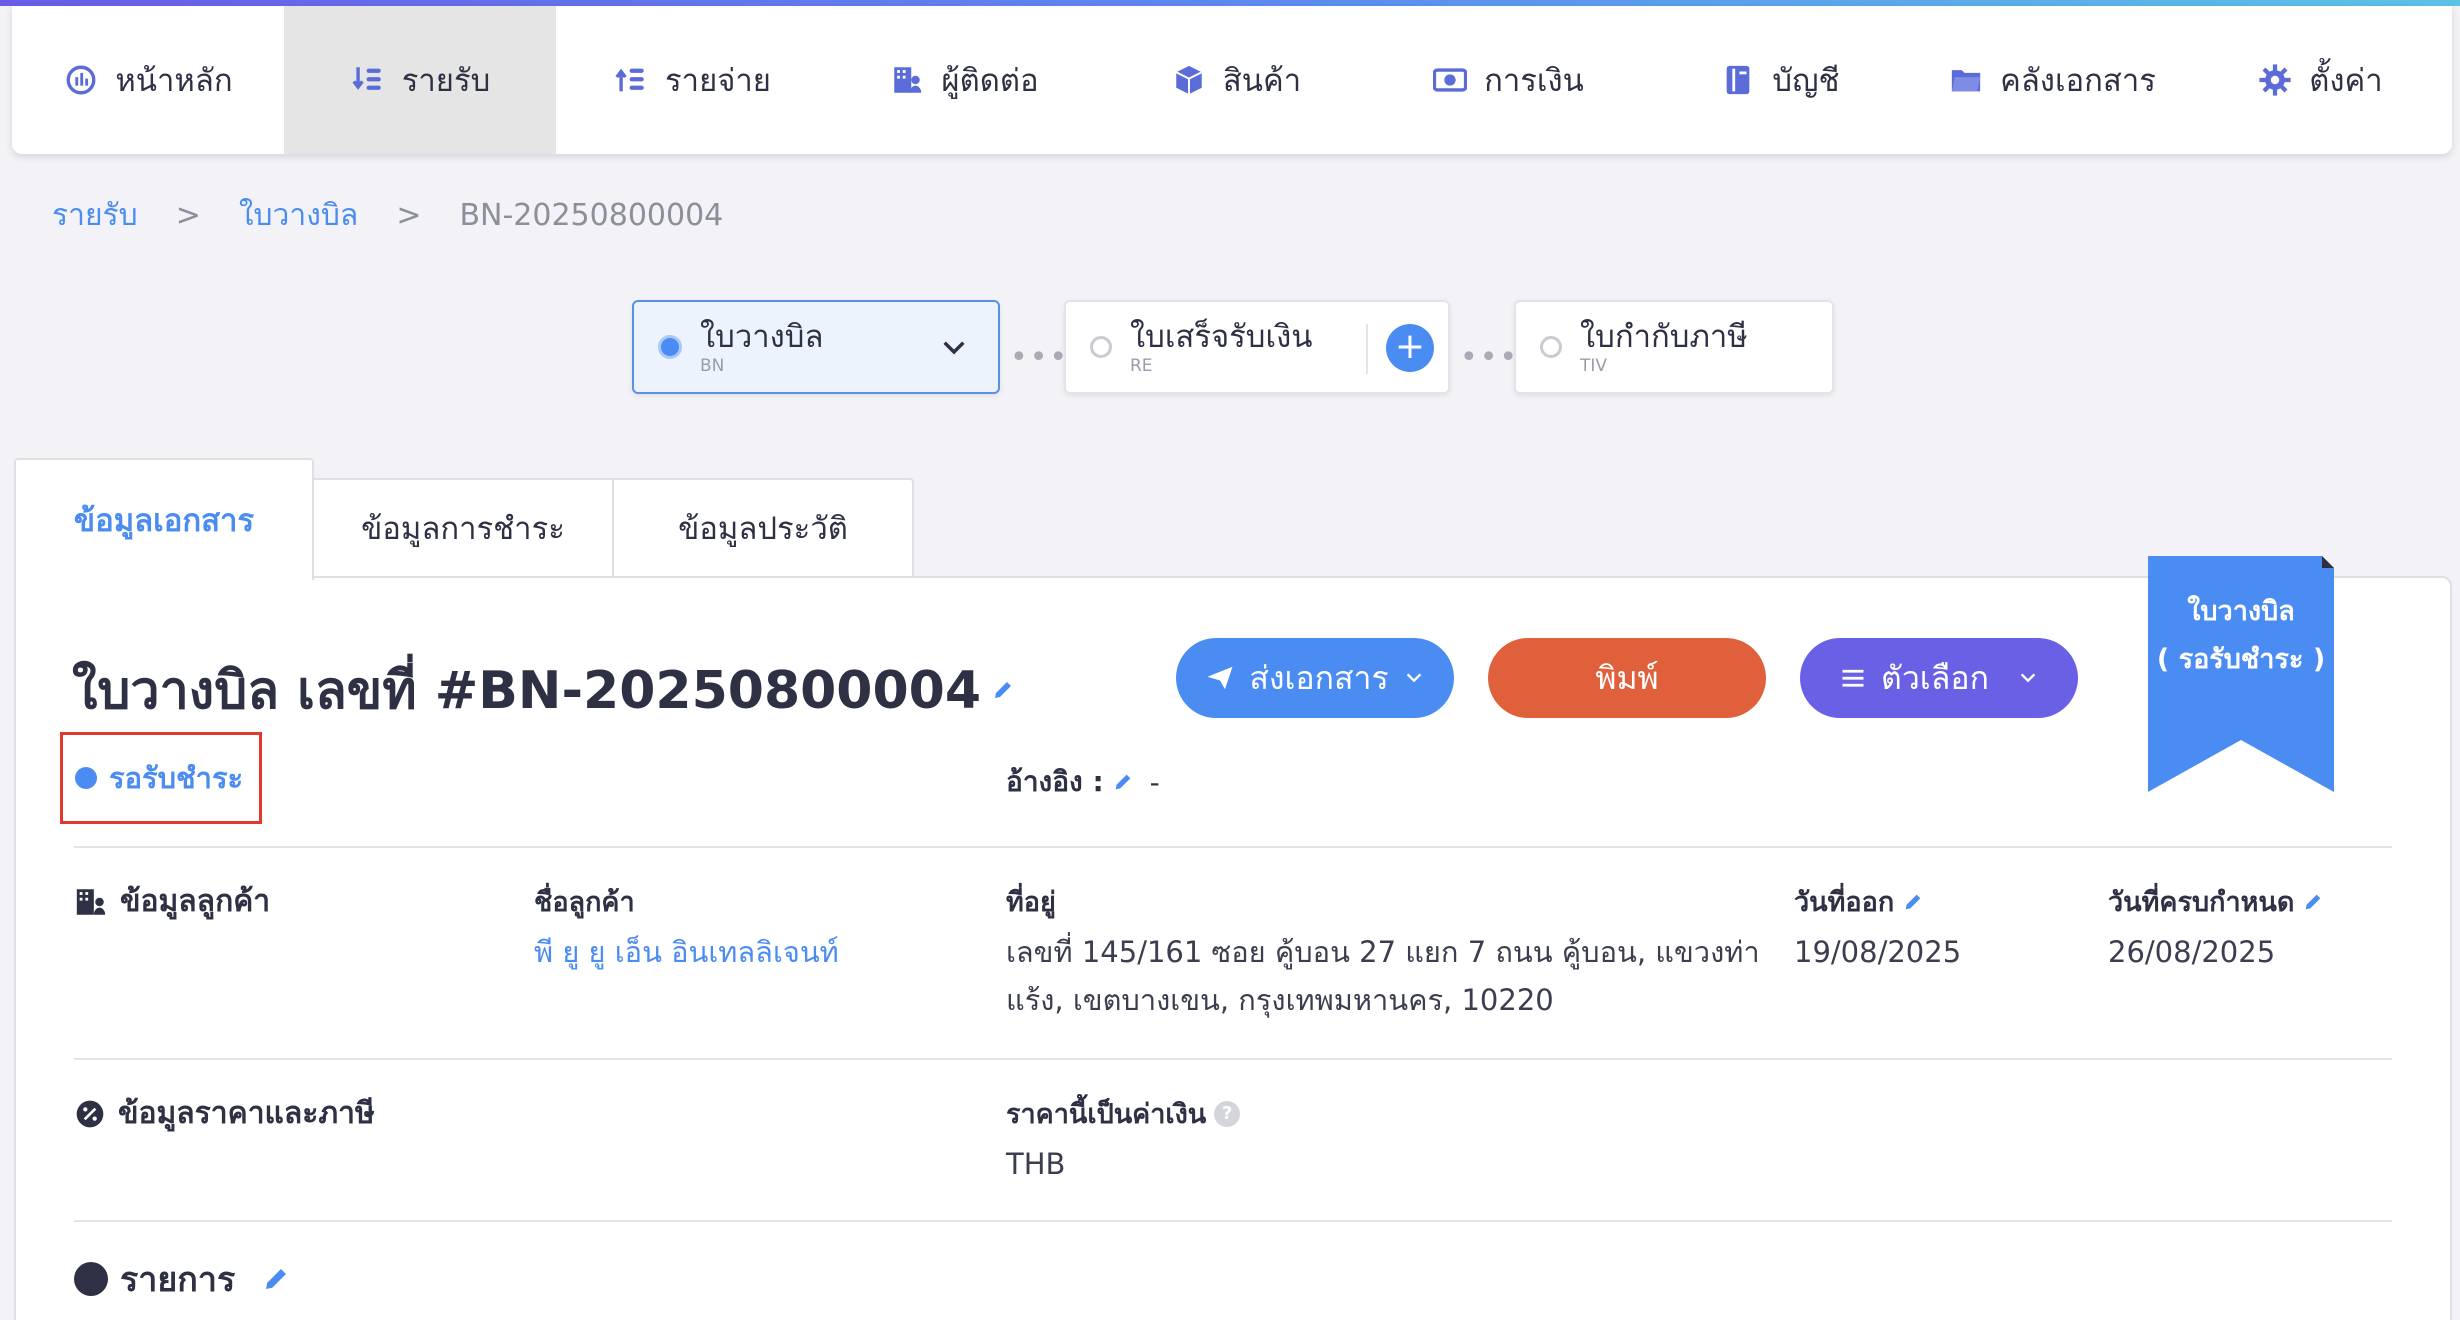  What do you see at coordinates (2192, 952) in the screenshot?
I see `due-date-value: 26/08/2025` at bounding box center [2192, 952].